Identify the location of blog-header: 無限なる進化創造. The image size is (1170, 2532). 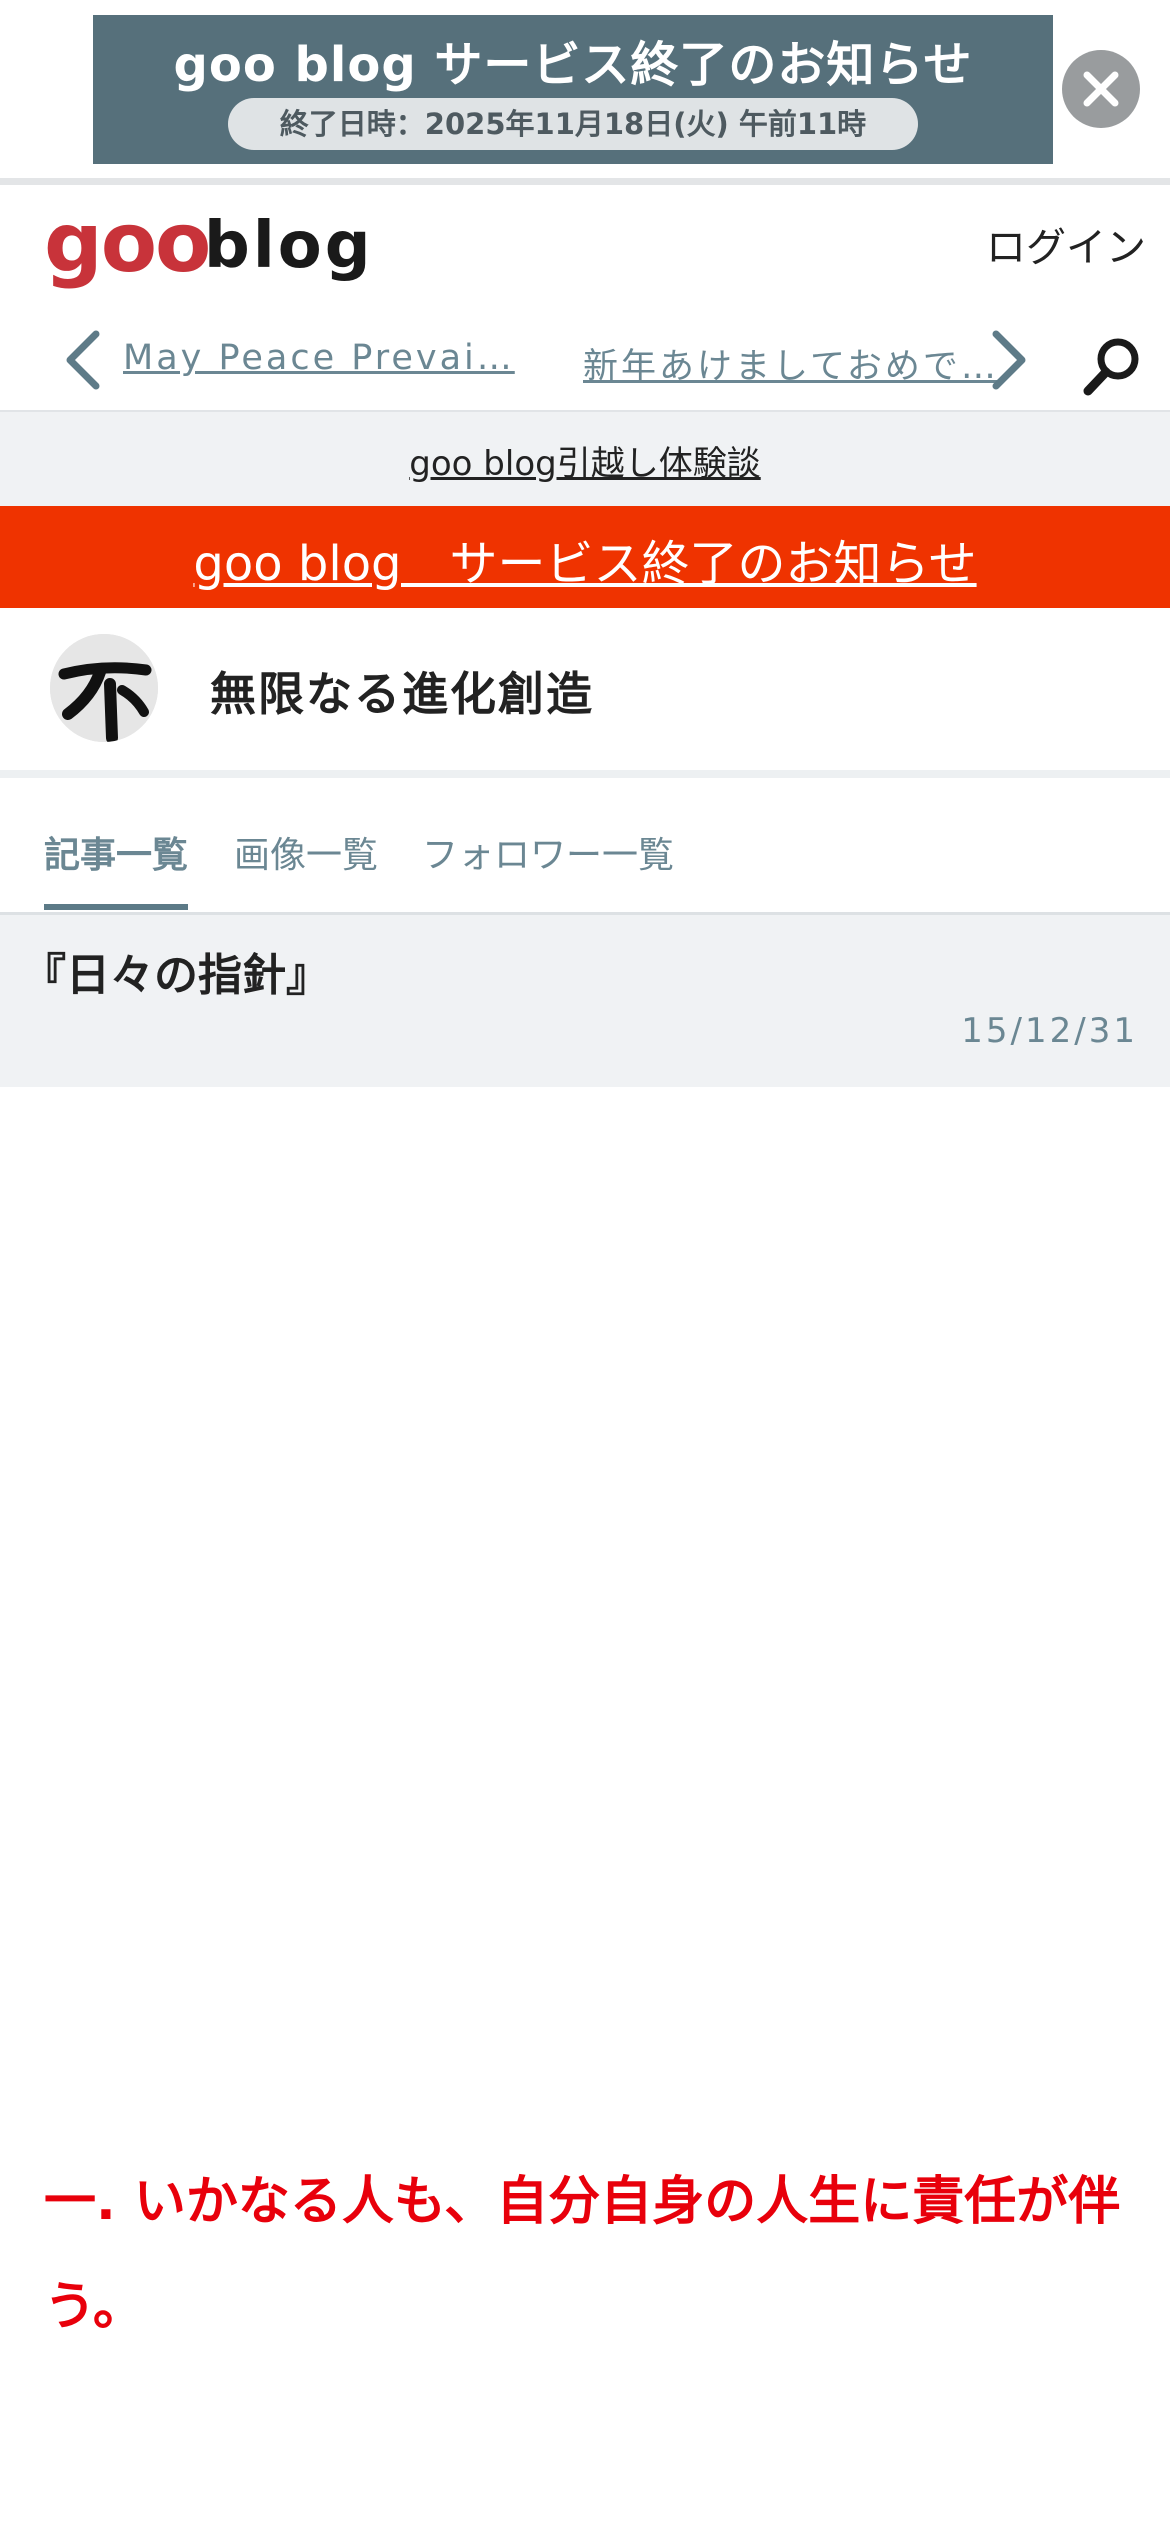
(585, 693).